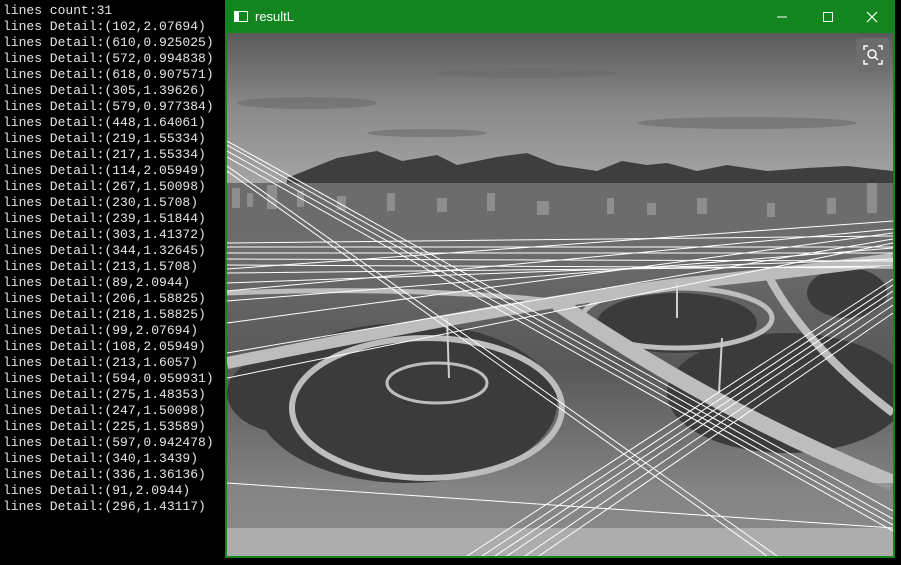 Image resolution: width=901 pixels, height=565 pixels. I want to click on console-line-detail: lines Detail:(296,1.43117), so click(104, 506).